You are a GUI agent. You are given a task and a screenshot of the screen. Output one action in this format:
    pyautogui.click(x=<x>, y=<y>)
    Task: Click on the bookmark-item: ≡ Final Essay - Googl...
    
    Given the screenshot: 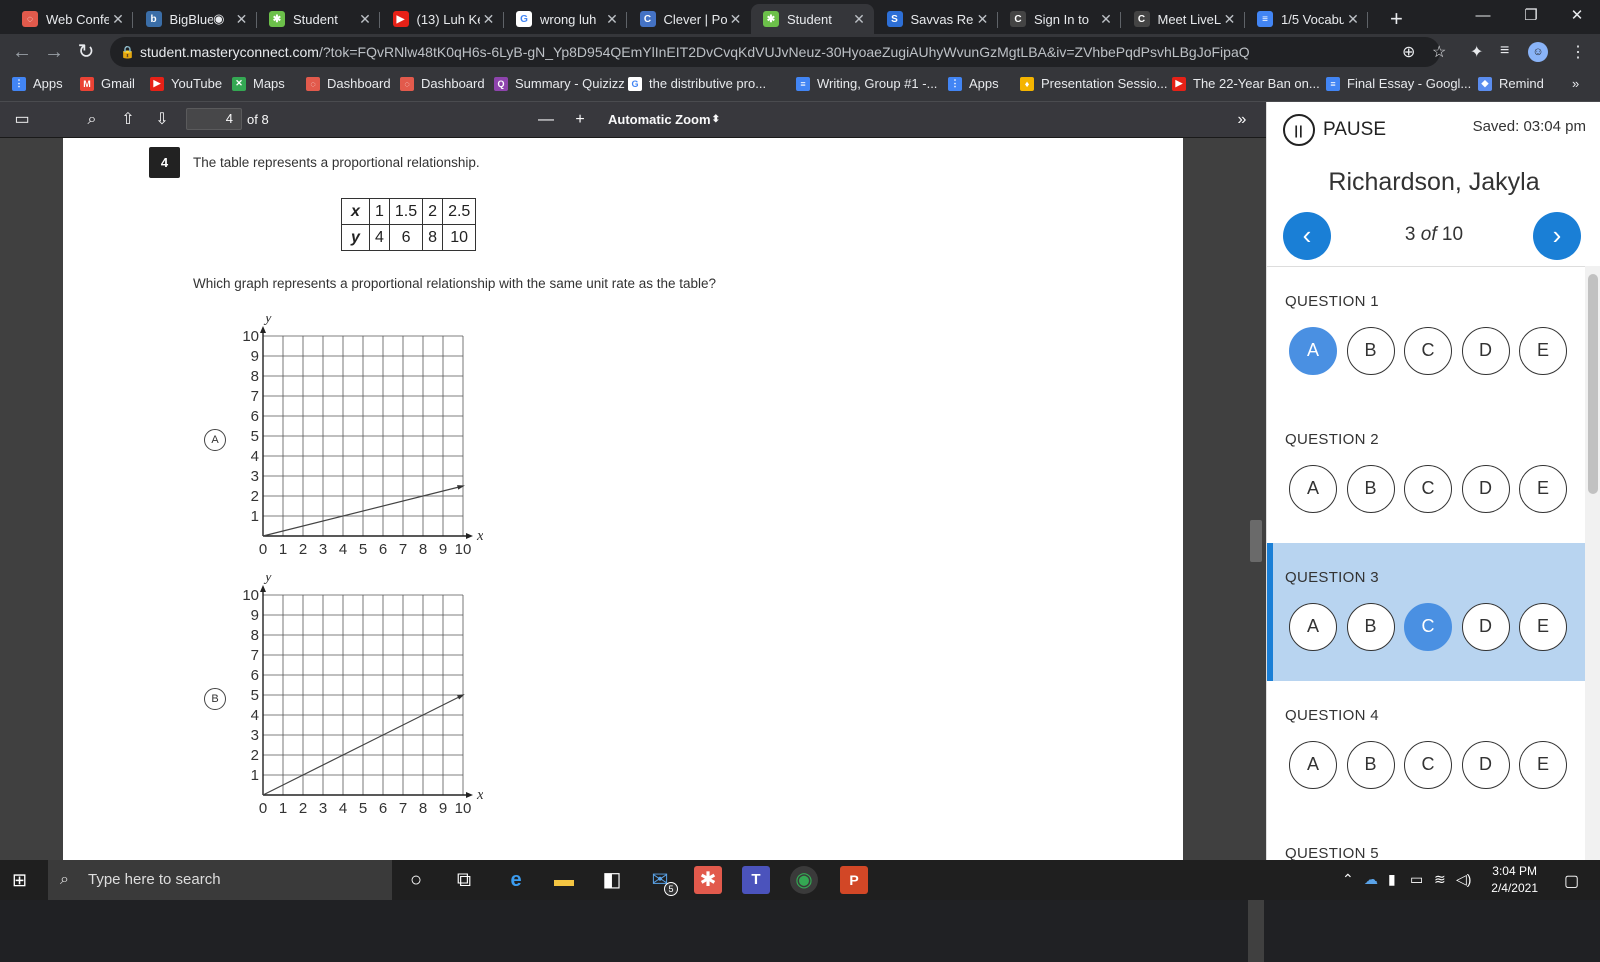 What is the action you would take?
    pyautogui.click(x=1398, y=83)
    